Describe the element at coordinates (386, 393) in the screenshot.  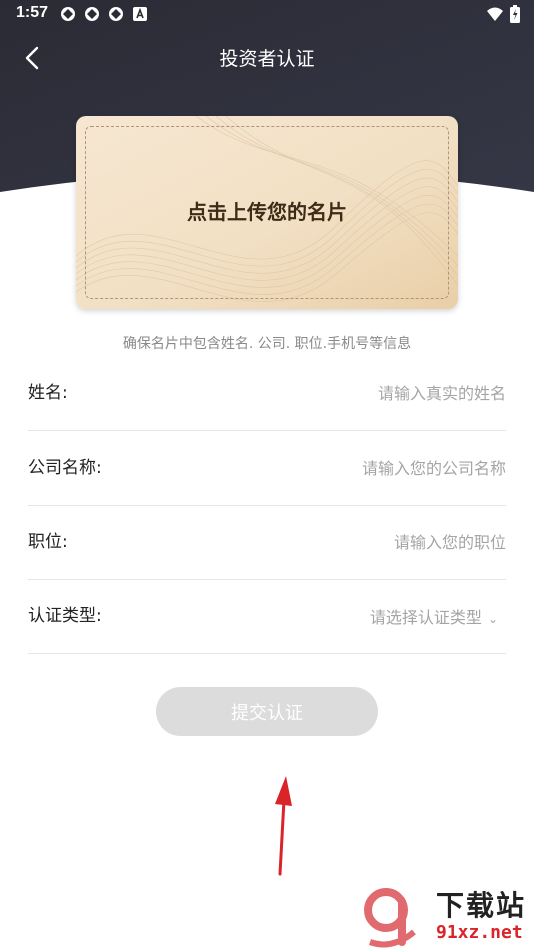
I see `name-input` at that location.